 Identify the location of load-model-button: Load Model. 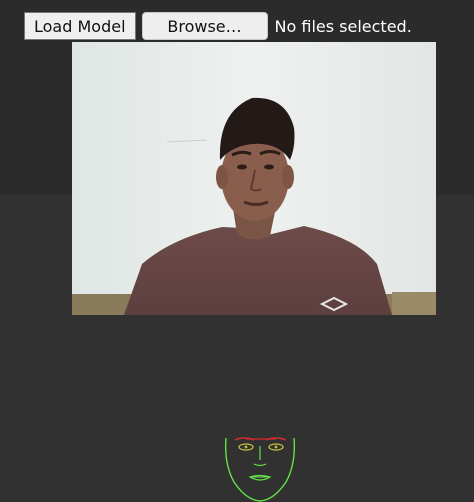
(80, 26).